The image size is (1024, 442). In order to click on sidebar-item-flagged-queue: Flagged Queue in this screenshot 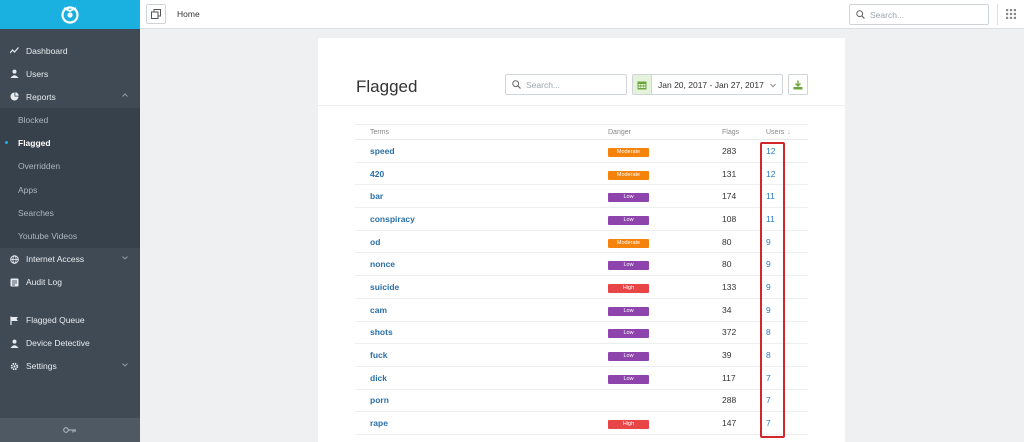, I will do `click(70, 320)`.